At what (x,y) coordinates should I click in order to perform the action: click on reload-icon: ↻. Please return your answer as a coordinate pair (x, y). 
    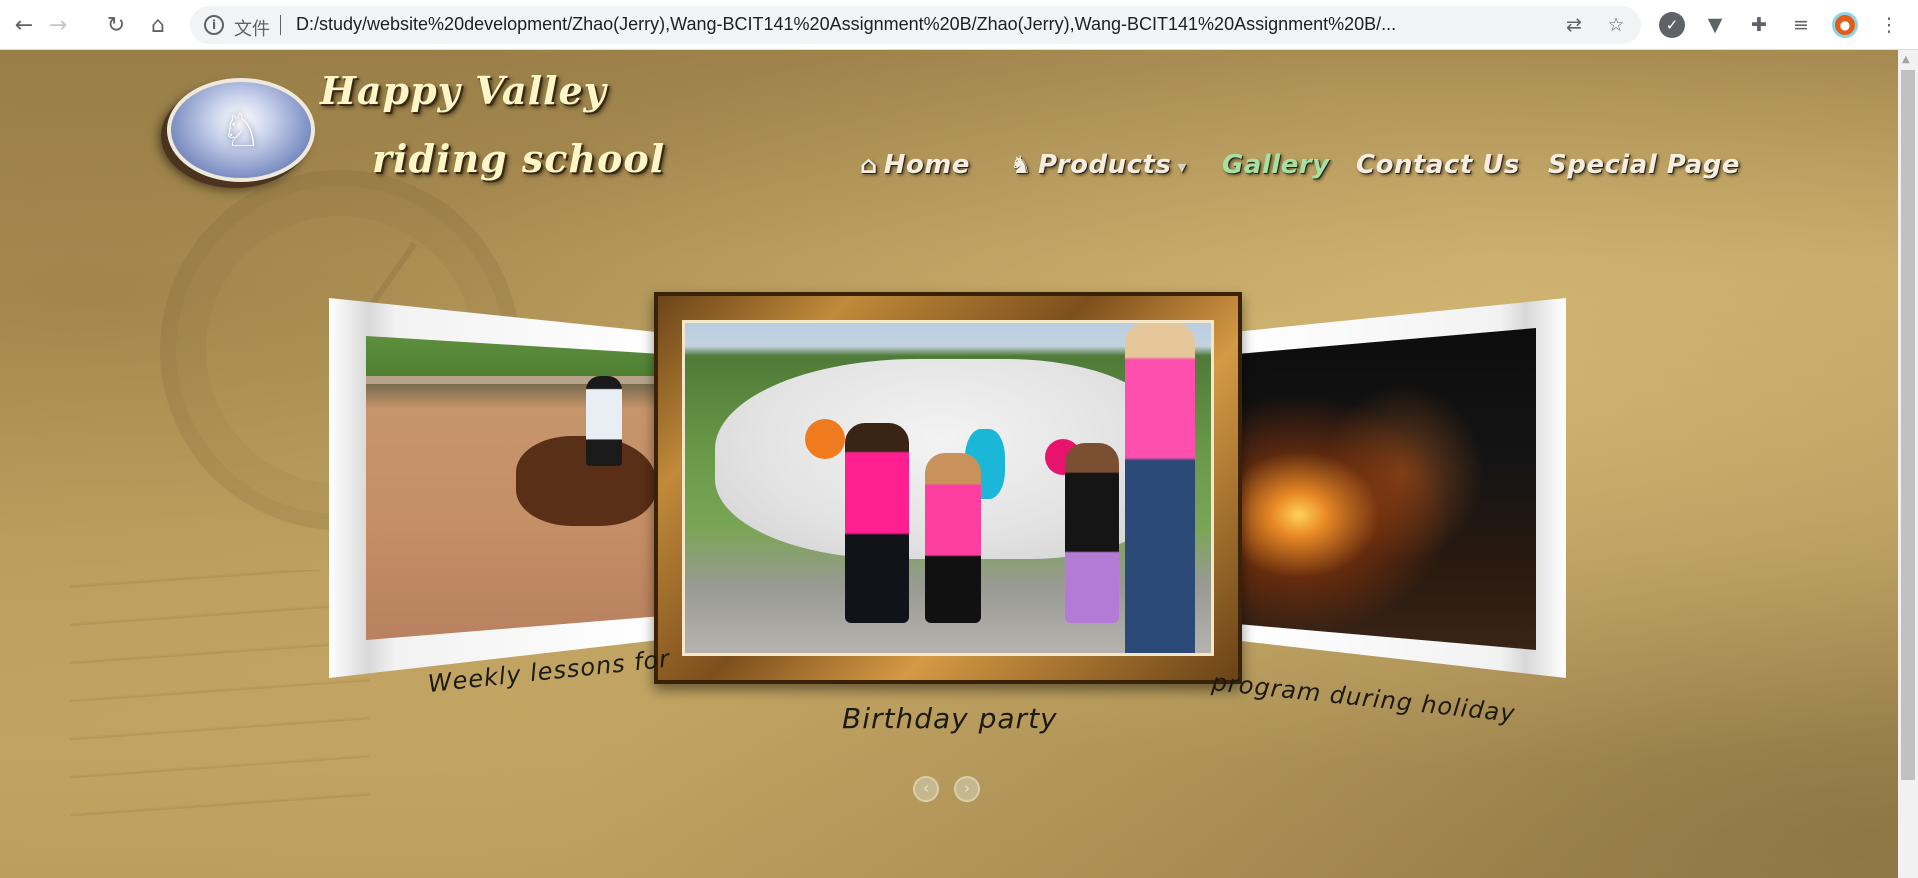
    Looking at the image, I should click on (116, 25).